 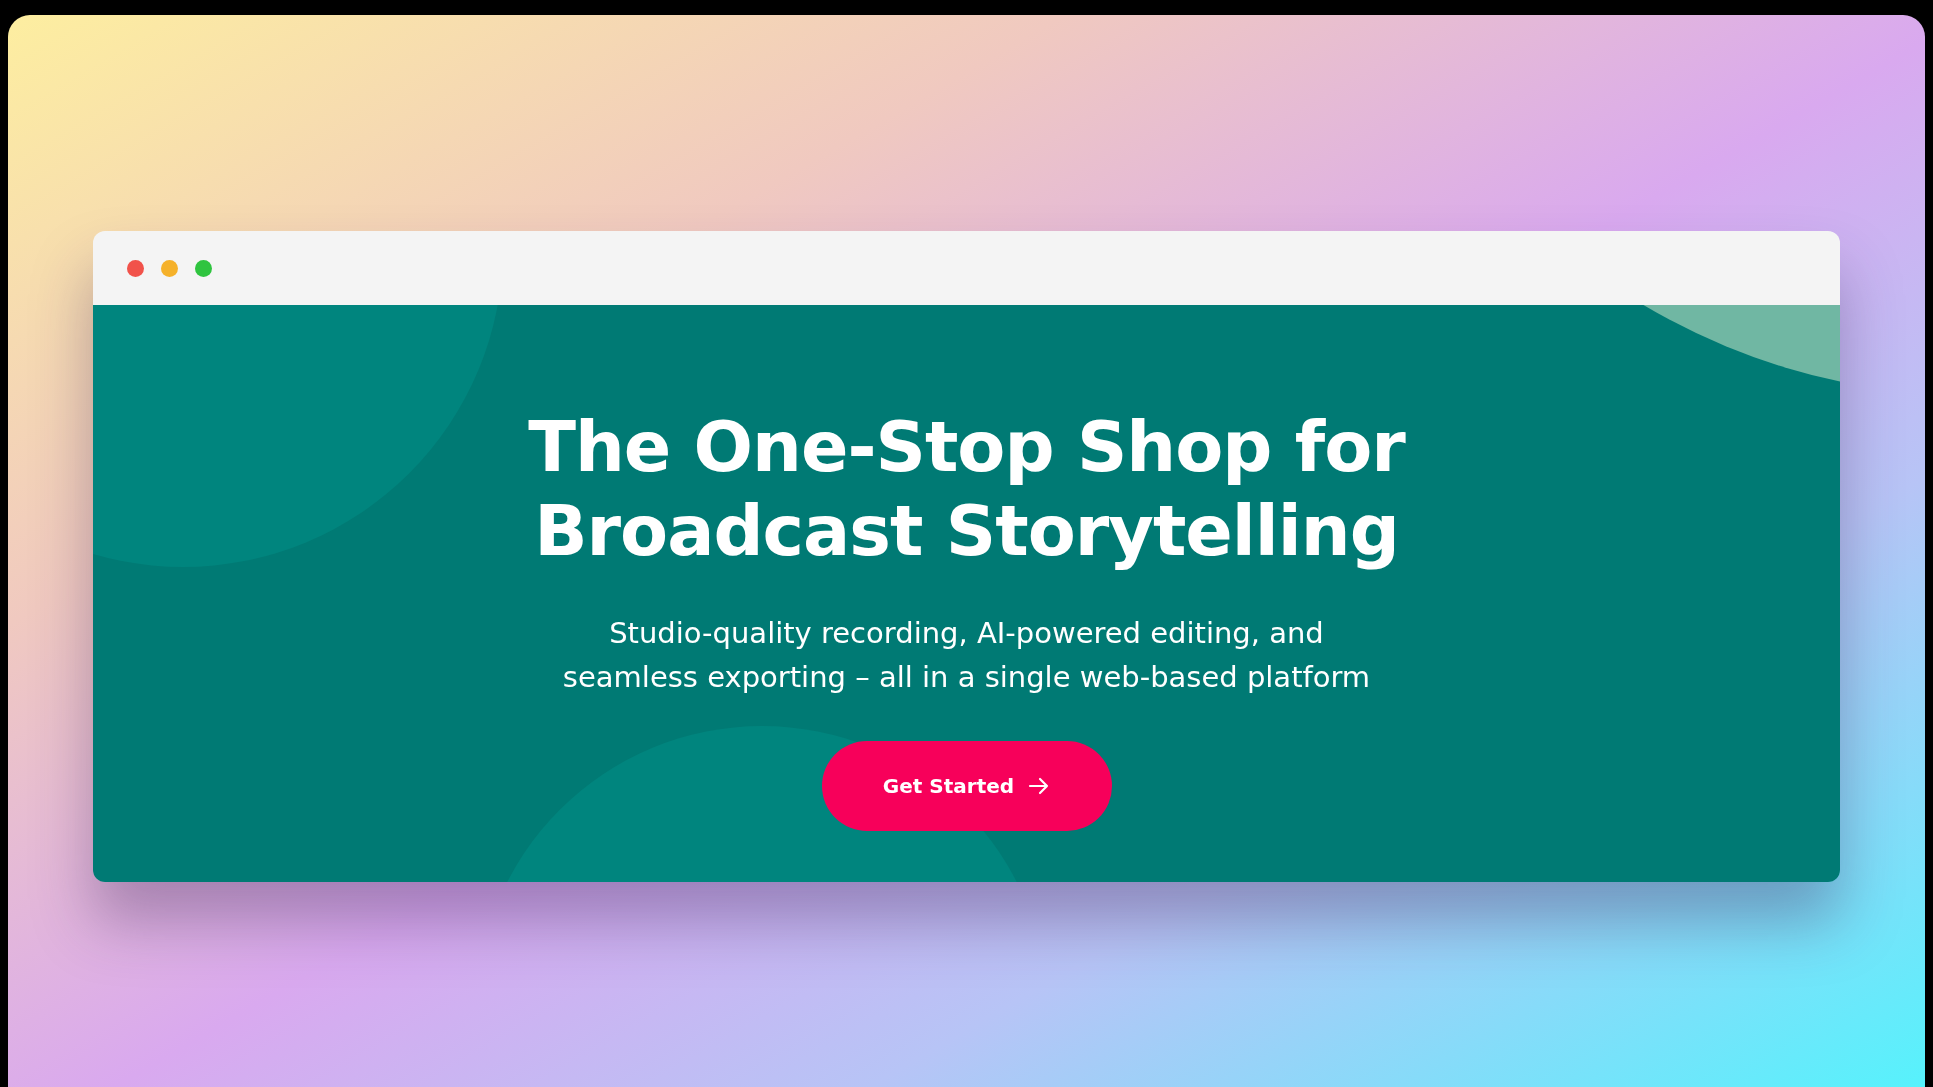 What do you see at coordinates (966, 786) in the screenshot?
I see `get-started-button: Get Started` at bounding box center [966, 786].